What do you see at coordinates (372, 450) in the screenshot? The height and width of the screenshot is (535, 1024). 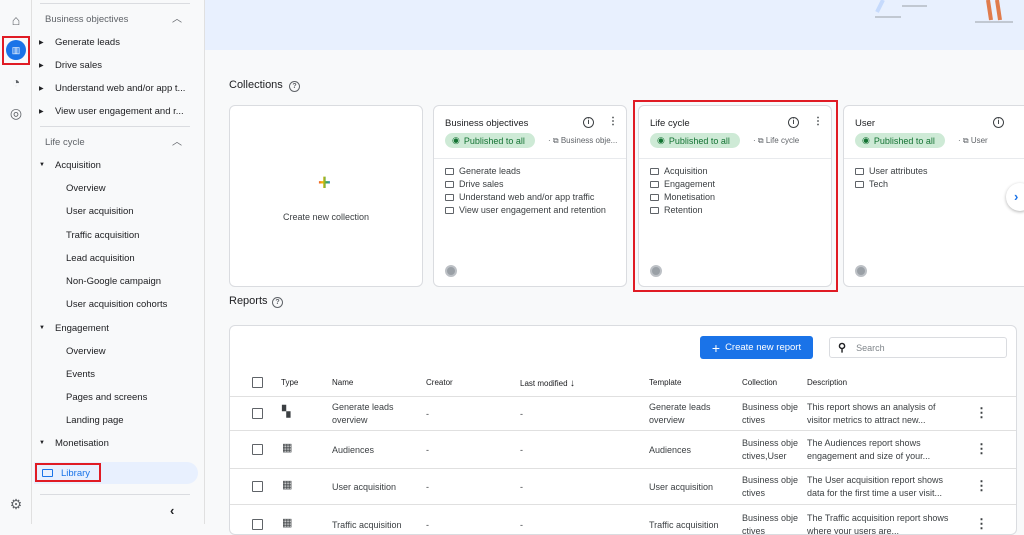 I see `report-name: Audiences` at bounding box center [372, 450].